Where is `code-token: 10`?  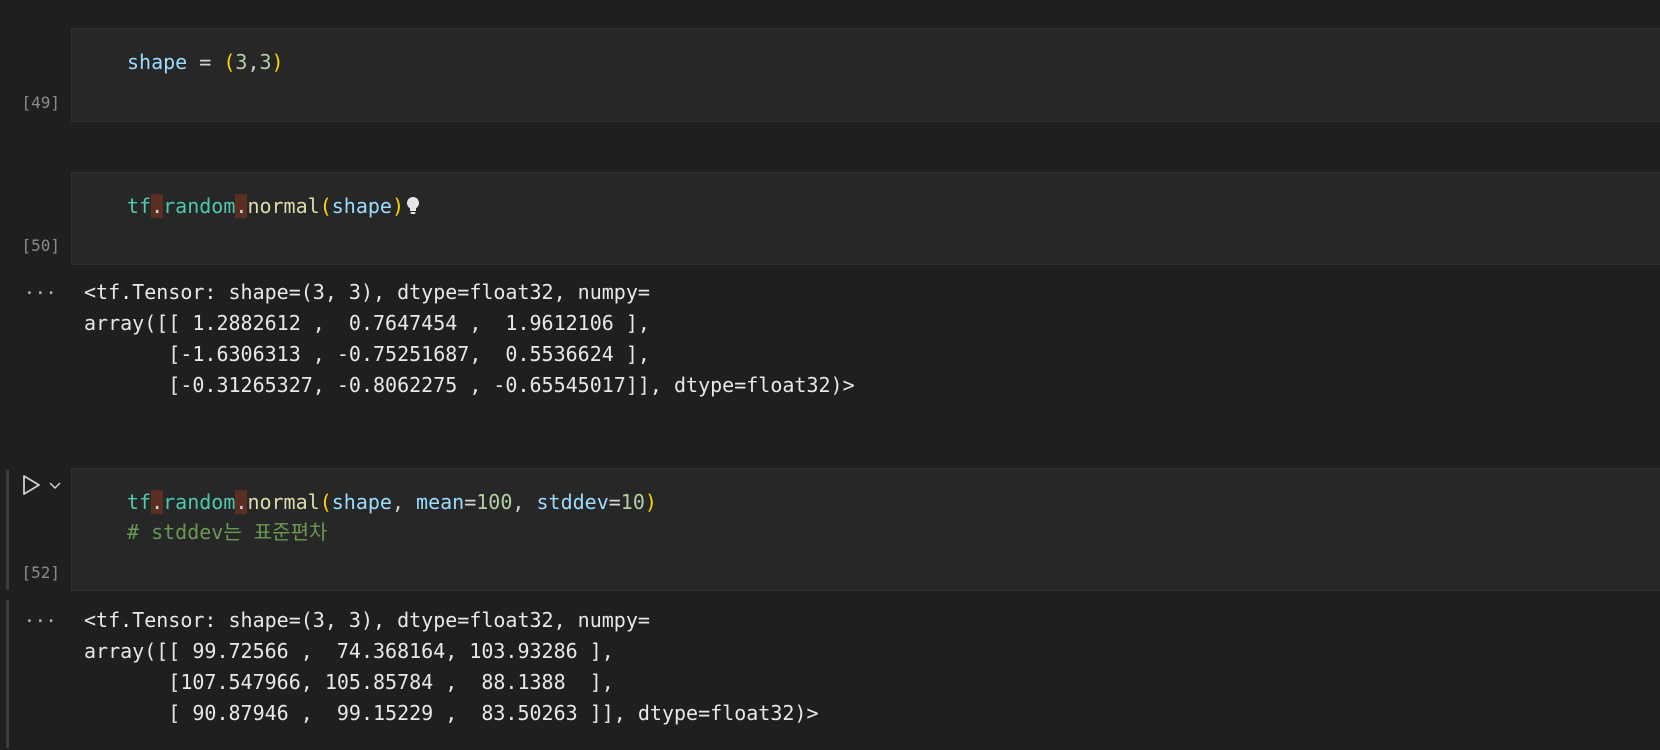
code-token: 10 is located at coordinates (632, 502).